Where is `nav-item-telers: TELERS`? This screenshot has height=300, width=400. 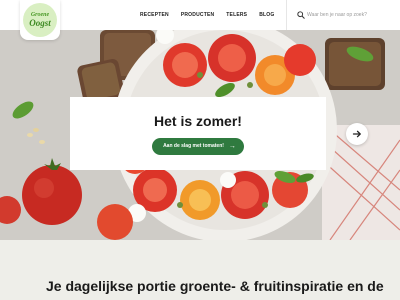 nav-item-telers: TELERS is located at coordinates (236, 15).